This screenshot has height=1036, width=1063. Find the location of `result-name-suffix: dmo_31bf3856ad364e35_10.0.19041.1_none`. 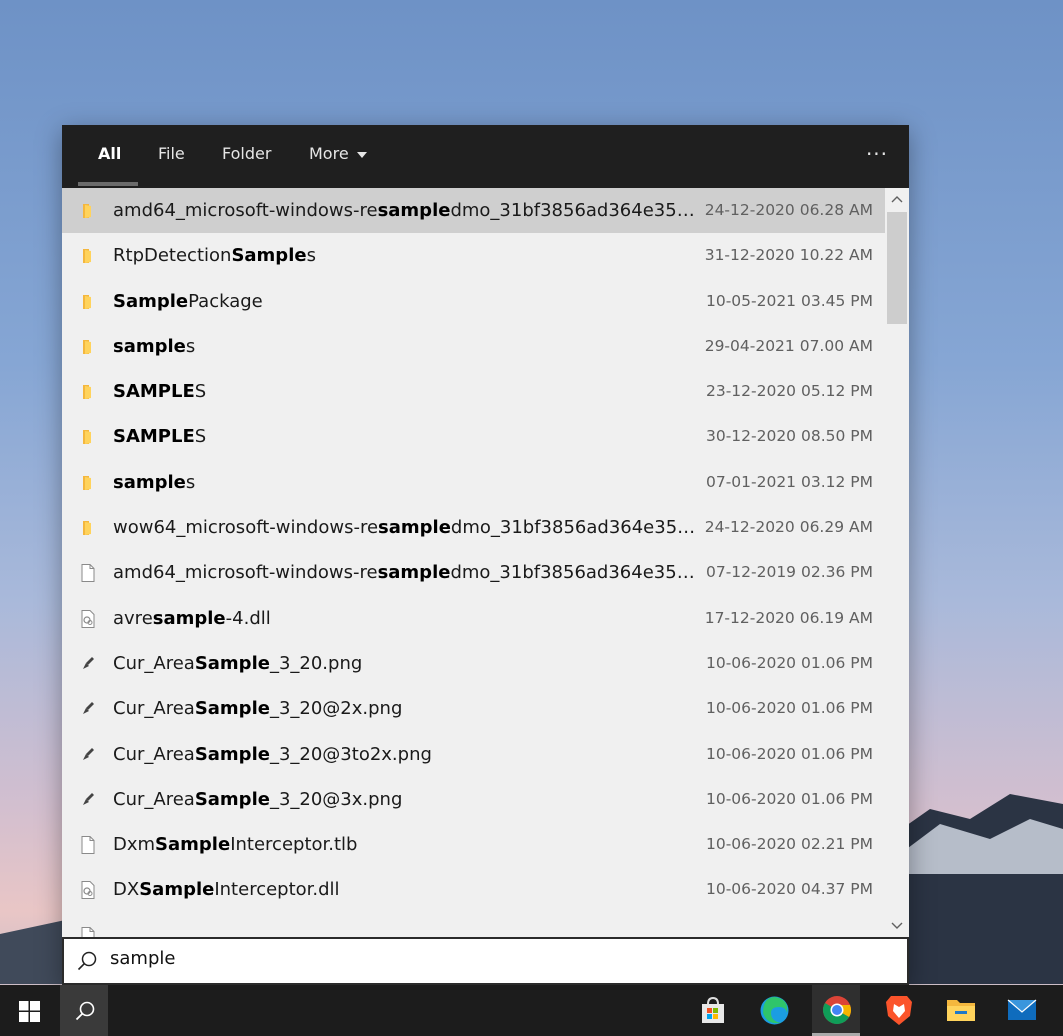

result-name-suffix: dmo_31bf3856ad364e35_10.0.19041.1_none is located at coordinates (574, 528).